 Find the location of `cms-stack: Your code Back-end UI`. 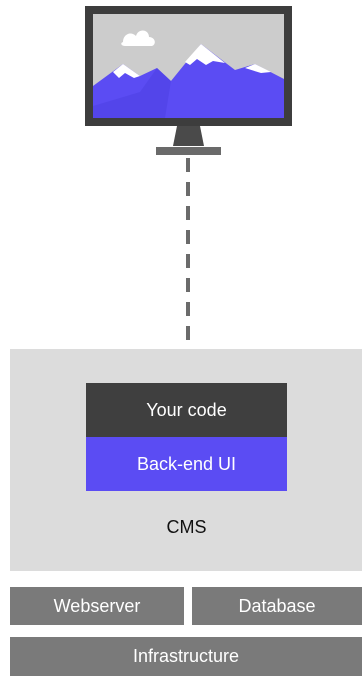

cms-stack: Your code Back-end UI is located at coordinates (186, 437).